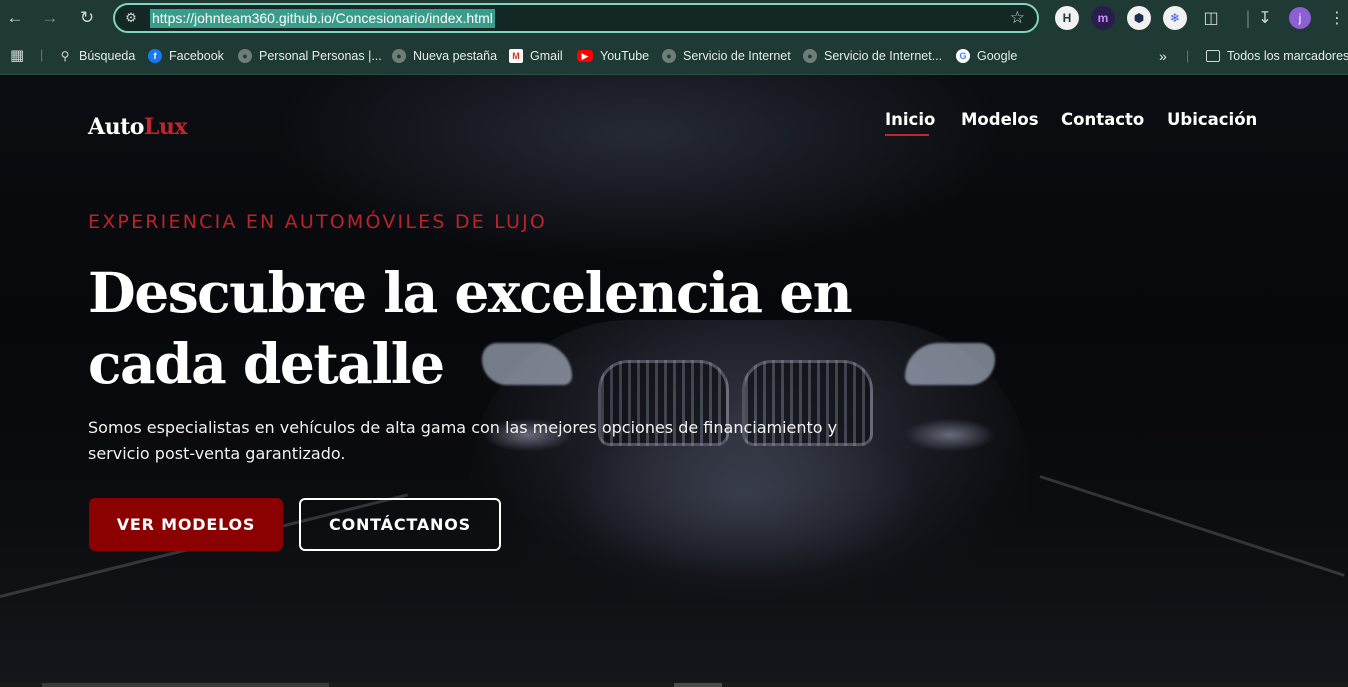 The image size is (1348, 687). Describe the element at coordinates (1213, 56) in the screenshot. I see `folder-icon` at that location.